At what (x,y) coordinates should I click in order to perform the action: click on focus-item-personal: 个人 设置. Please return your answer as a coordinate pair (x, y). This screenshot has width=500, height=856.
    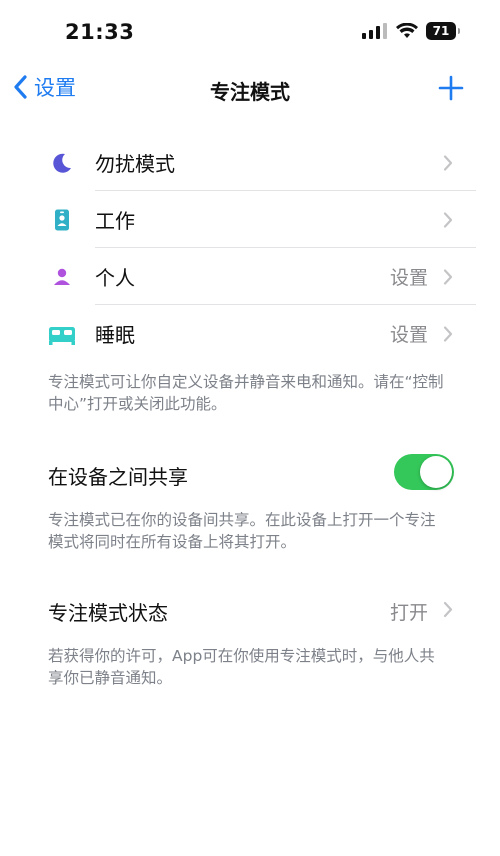
    Looking at the image, I should click on (250, 276).